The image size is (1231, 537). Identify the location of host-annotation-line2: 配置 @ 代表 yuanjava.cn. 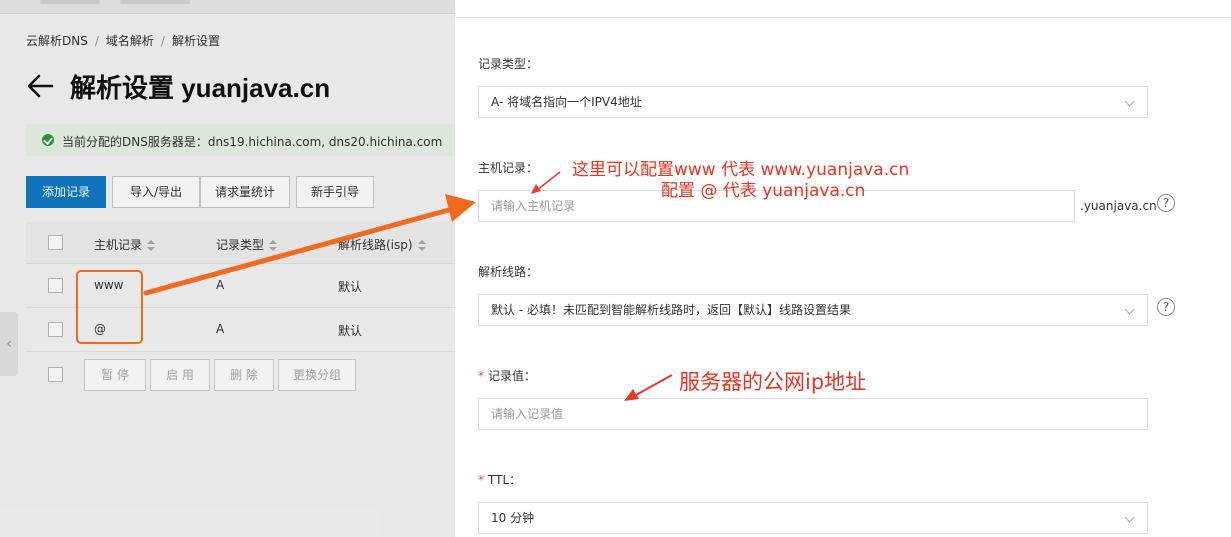
(763, 191).